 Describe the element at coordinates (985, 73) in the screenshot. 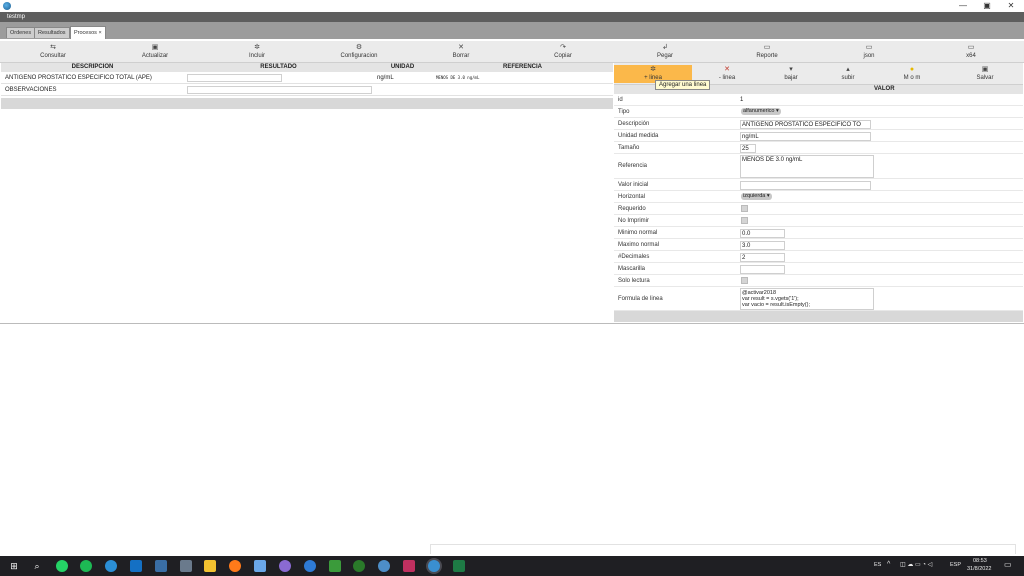

I see `salvar-button: ▣ Salvar` at that location.